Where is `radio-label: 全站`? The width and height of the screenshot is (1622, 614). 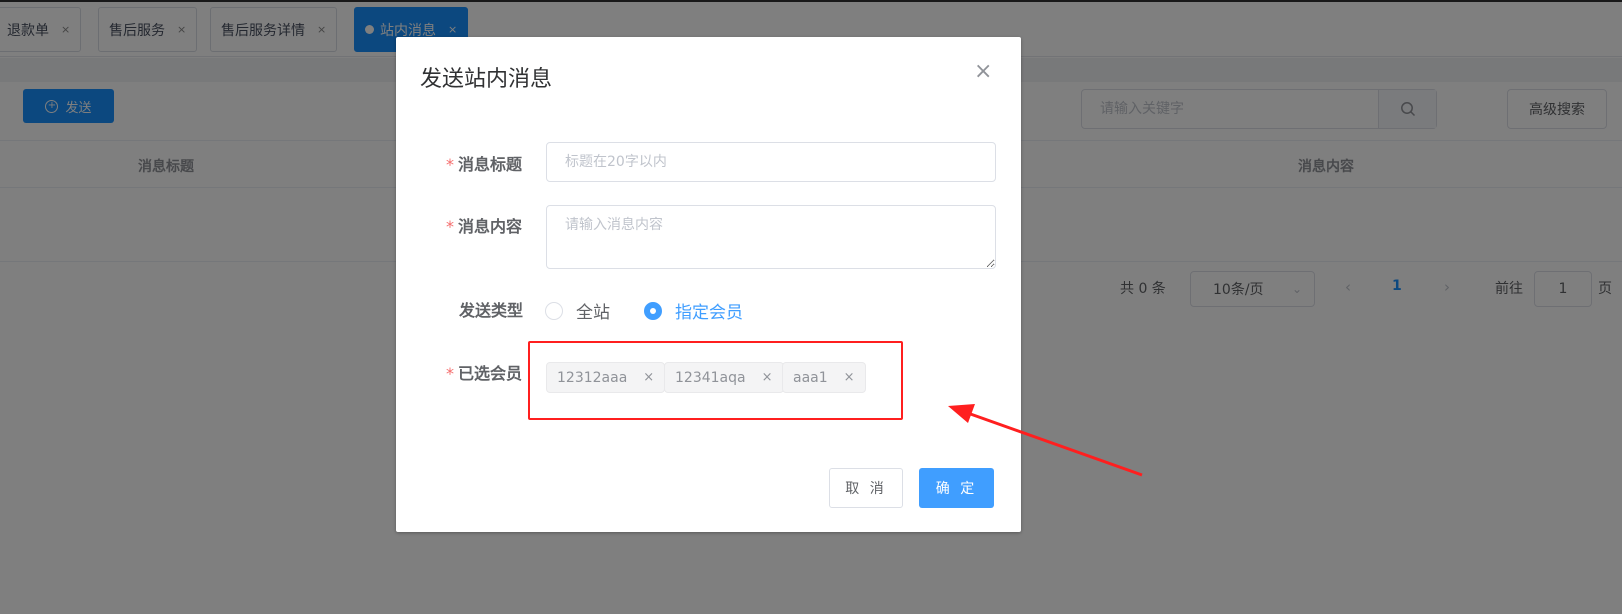 radio-label: 全站 is located at coordinates (593, 313).